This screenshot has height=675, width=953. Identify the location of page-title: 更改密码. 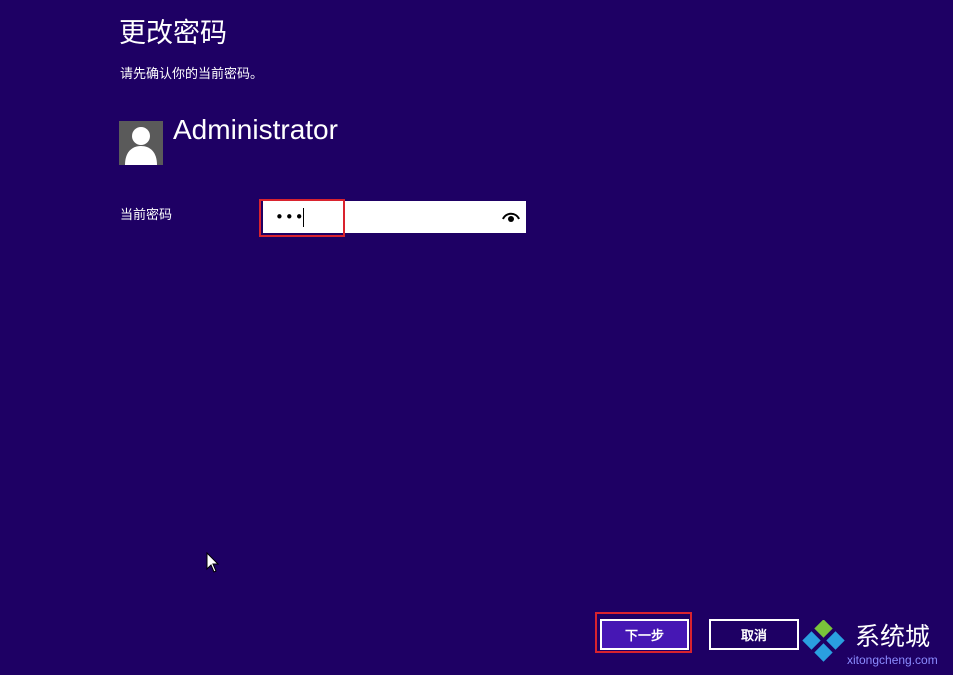
(173, 33).